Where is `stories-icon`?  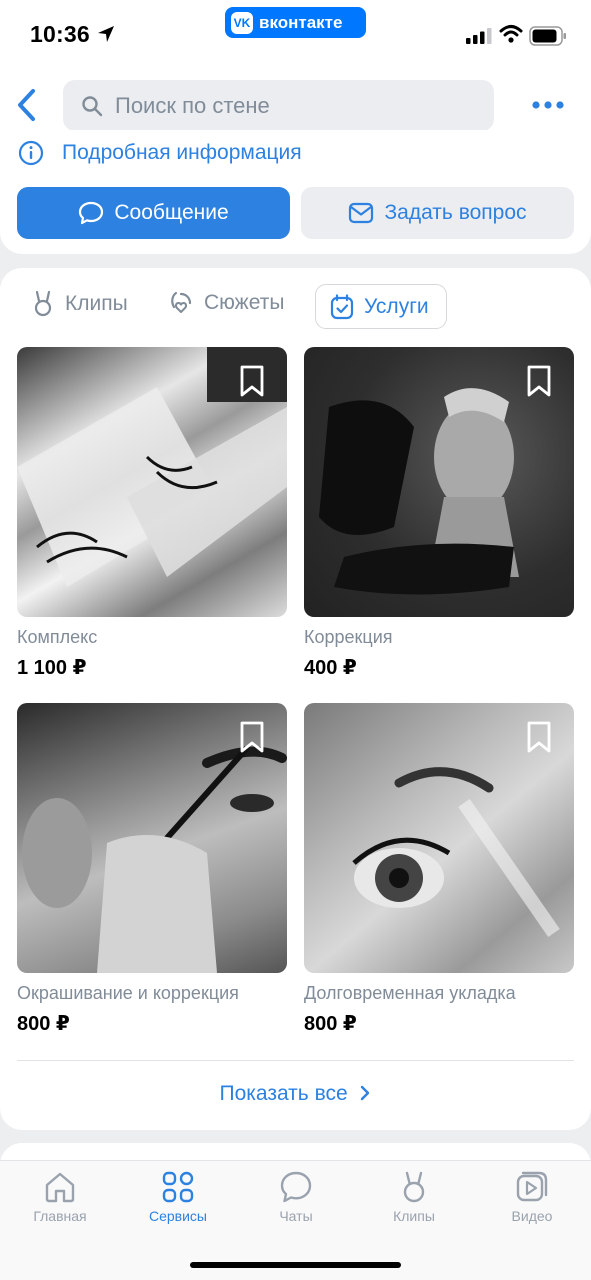
stories-icon is located at coordinates (181, 302).